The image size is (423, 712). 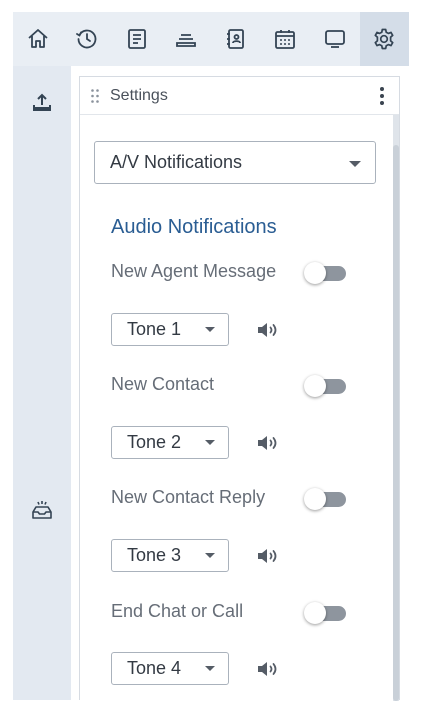 What do you see at coordinates (154, 329) in the screenshot?
I see `tone-dropdown-value: Tone 1` at bounding box center [154, 329].